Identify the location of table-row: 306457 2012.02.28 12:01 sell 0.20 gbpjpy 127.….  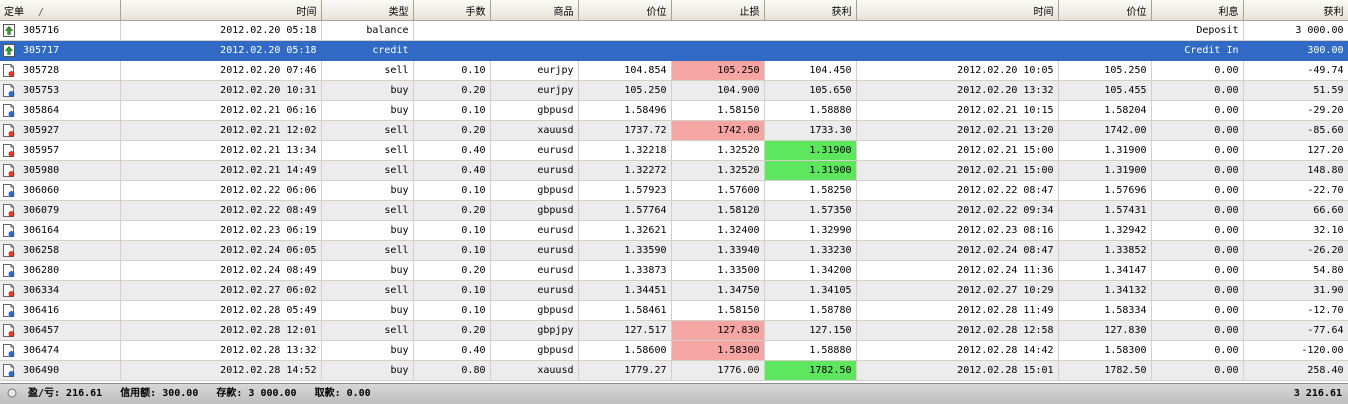
(674, 330).